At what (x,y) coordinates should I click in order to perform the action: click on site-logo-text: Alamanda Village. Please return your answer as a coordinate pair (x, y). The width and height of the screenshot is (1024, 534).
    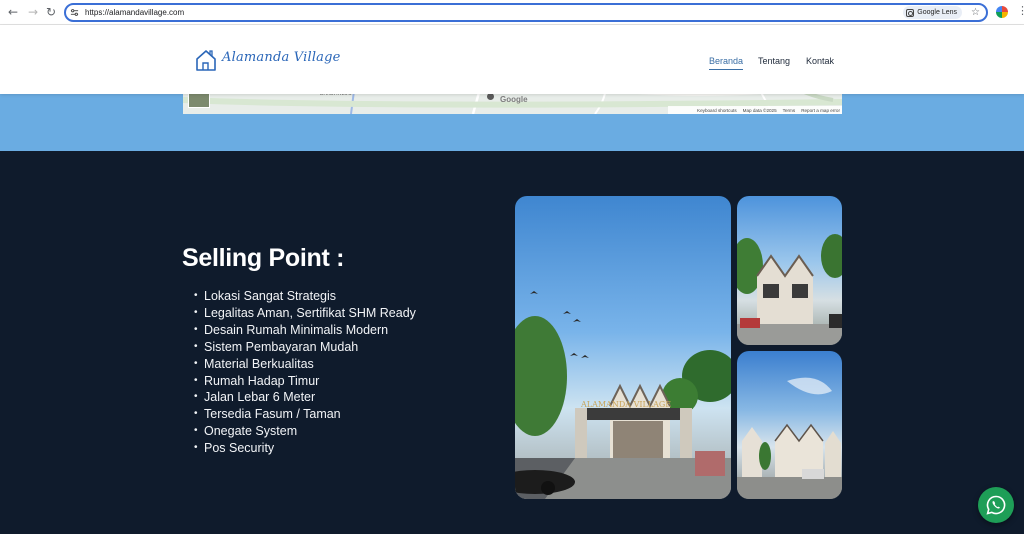
    Looking at the image, I should click on (281, 57).